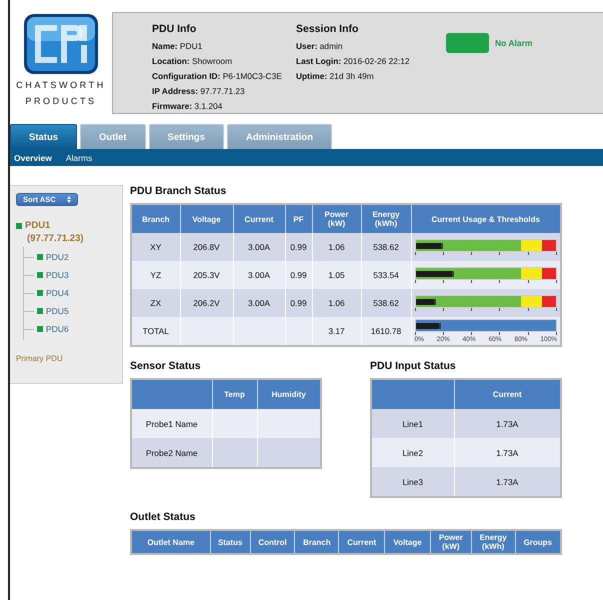 The width and height of the screenshot is (603, 600). Describe the element at coordinates (37, 225) in the screenshot. I see `tree-item: PDU1` at that location.